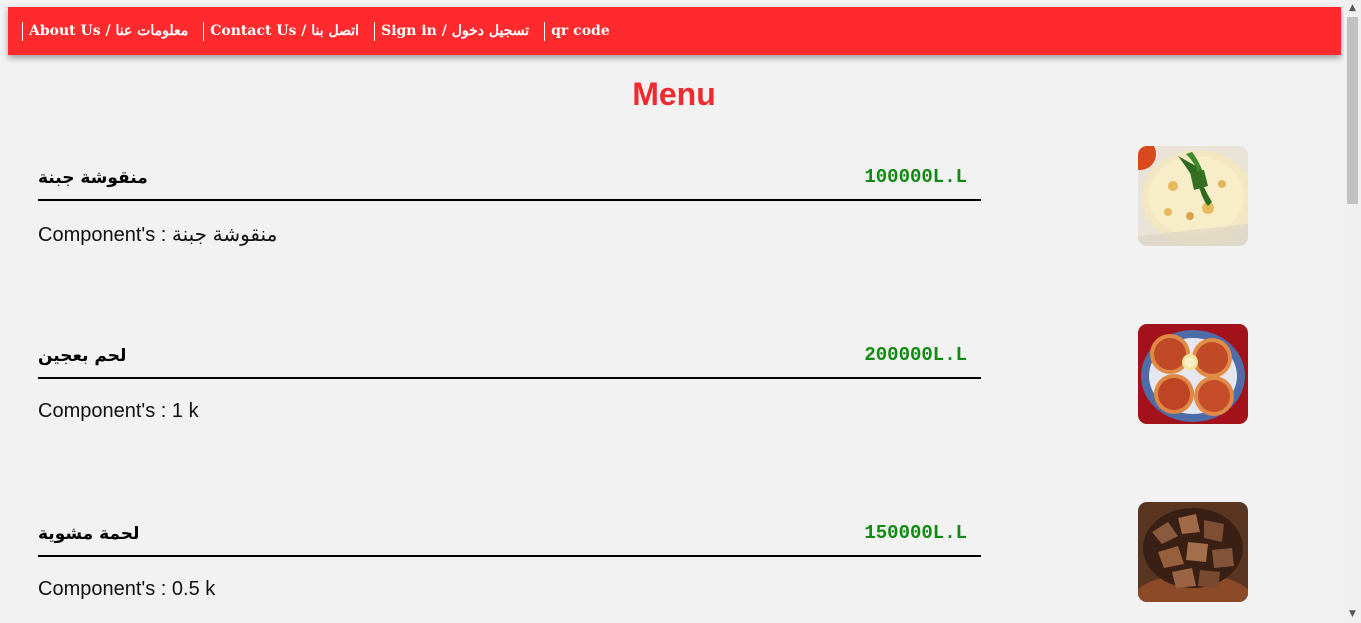 This screenshot has height=623, width=1361. What do you see at coordinates (1193, 552) in the screenshot?
I see `grilled-meat-photo` at bounding box center [1193, 552].